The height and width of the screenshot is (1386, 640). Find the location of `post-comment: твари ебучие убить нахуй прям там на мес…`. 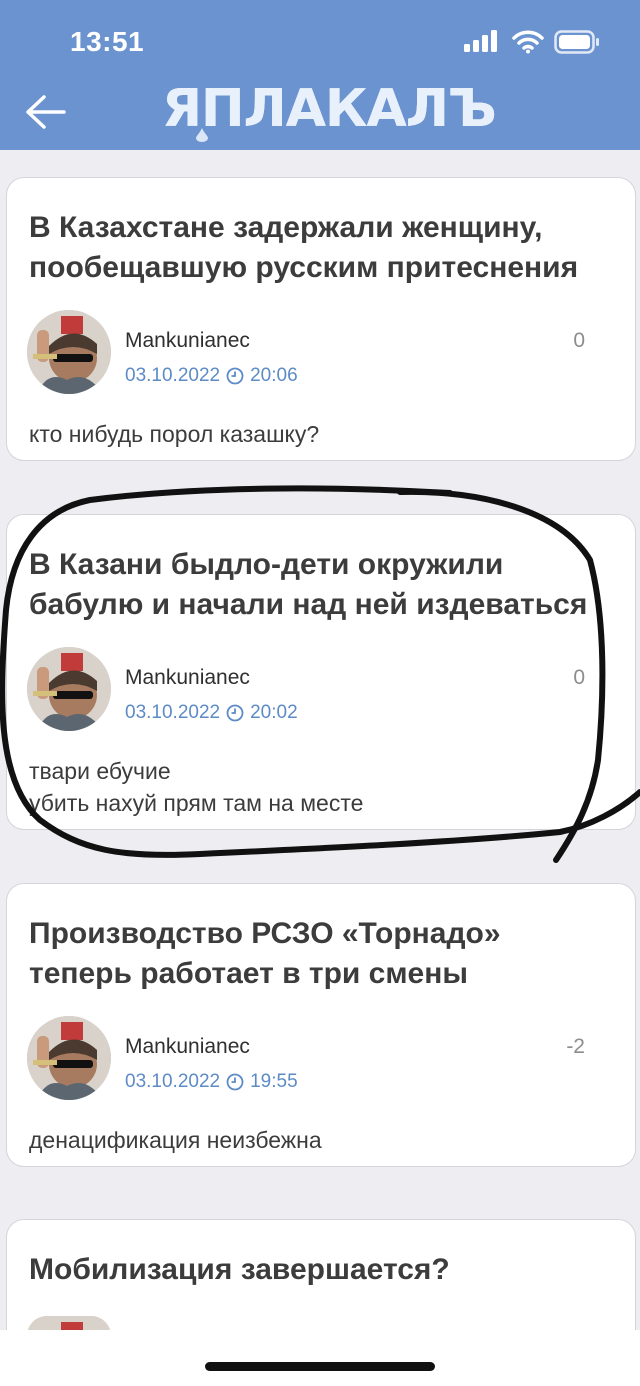

post-comment: твари ебучие убить нахуй прям там на мес… is located at coordinates (196, 787).